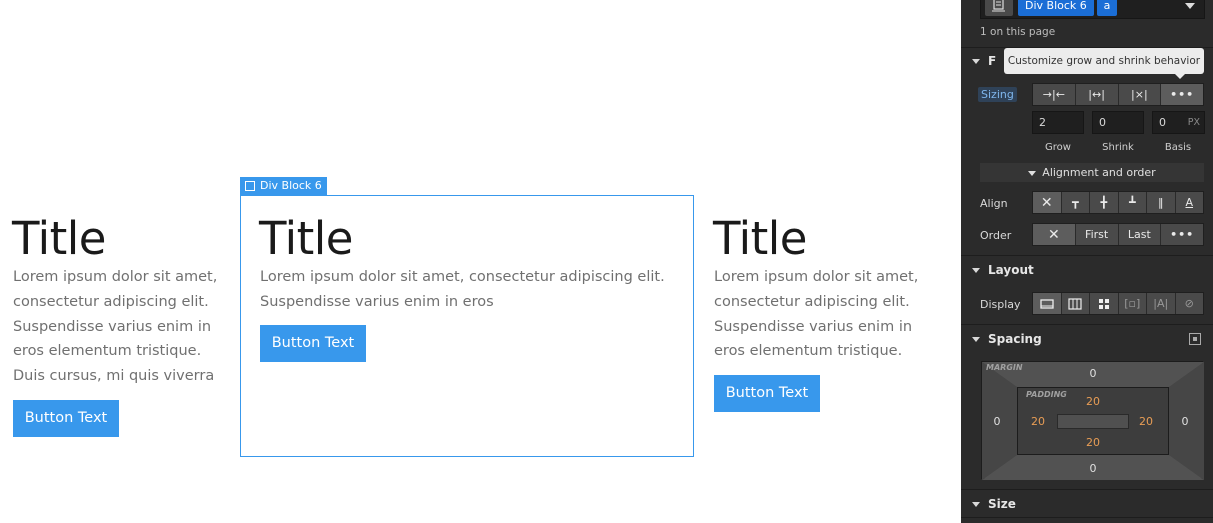 The width and height of the screenshot is (1213, 523). I want to click on selection-label: Div Block 6, so click(283, 186).